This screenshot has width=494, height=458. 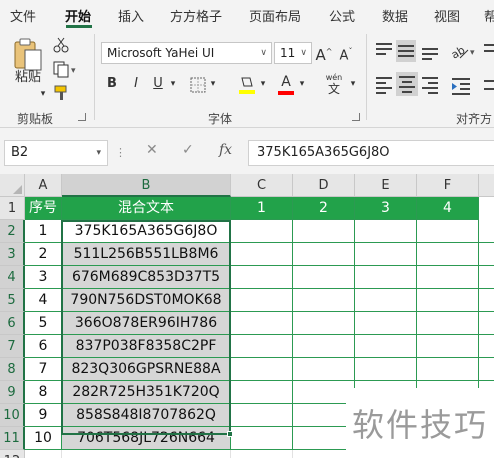 I want to click on tab-help: 帮, so click(x=489, y=15).